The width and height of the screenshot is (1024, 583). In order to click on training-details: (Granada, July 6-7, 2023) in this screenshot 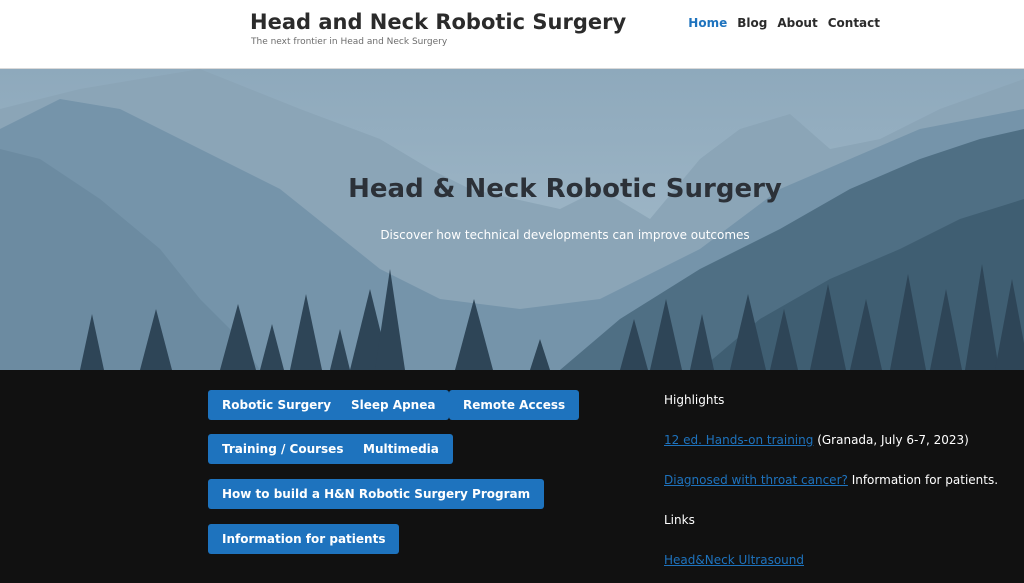, I will do `click(891, 440)`.